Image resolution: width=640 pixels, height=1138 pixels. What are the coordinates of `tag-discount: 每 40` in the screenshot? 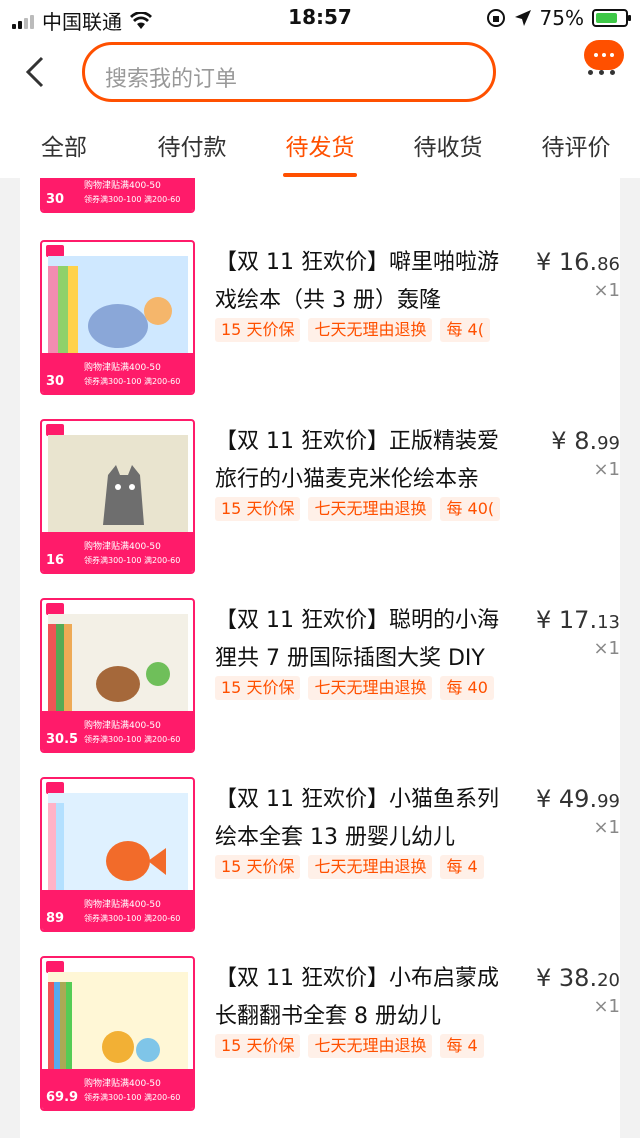 It's located at (467, 688).